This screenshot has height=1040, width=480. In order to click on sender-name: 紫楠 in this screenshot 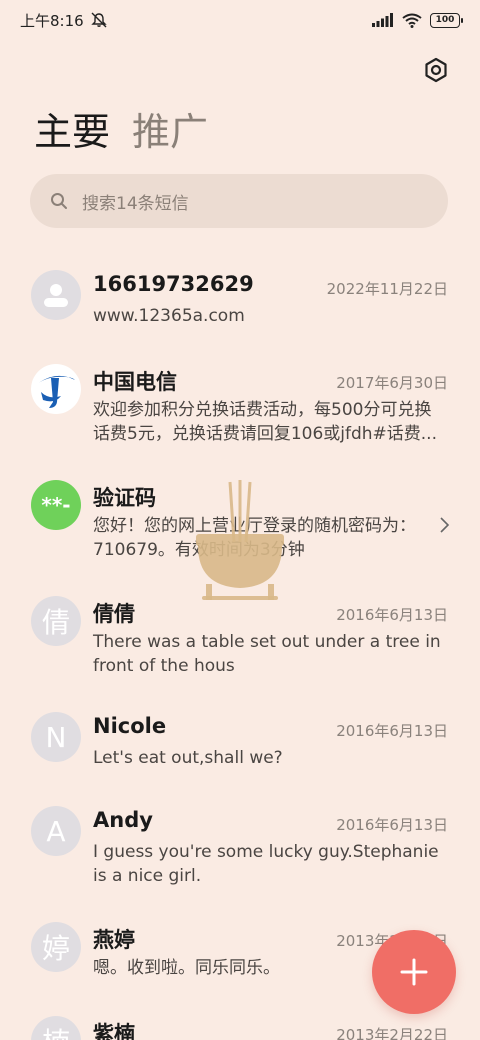, I will do `click(114, 1031)`.